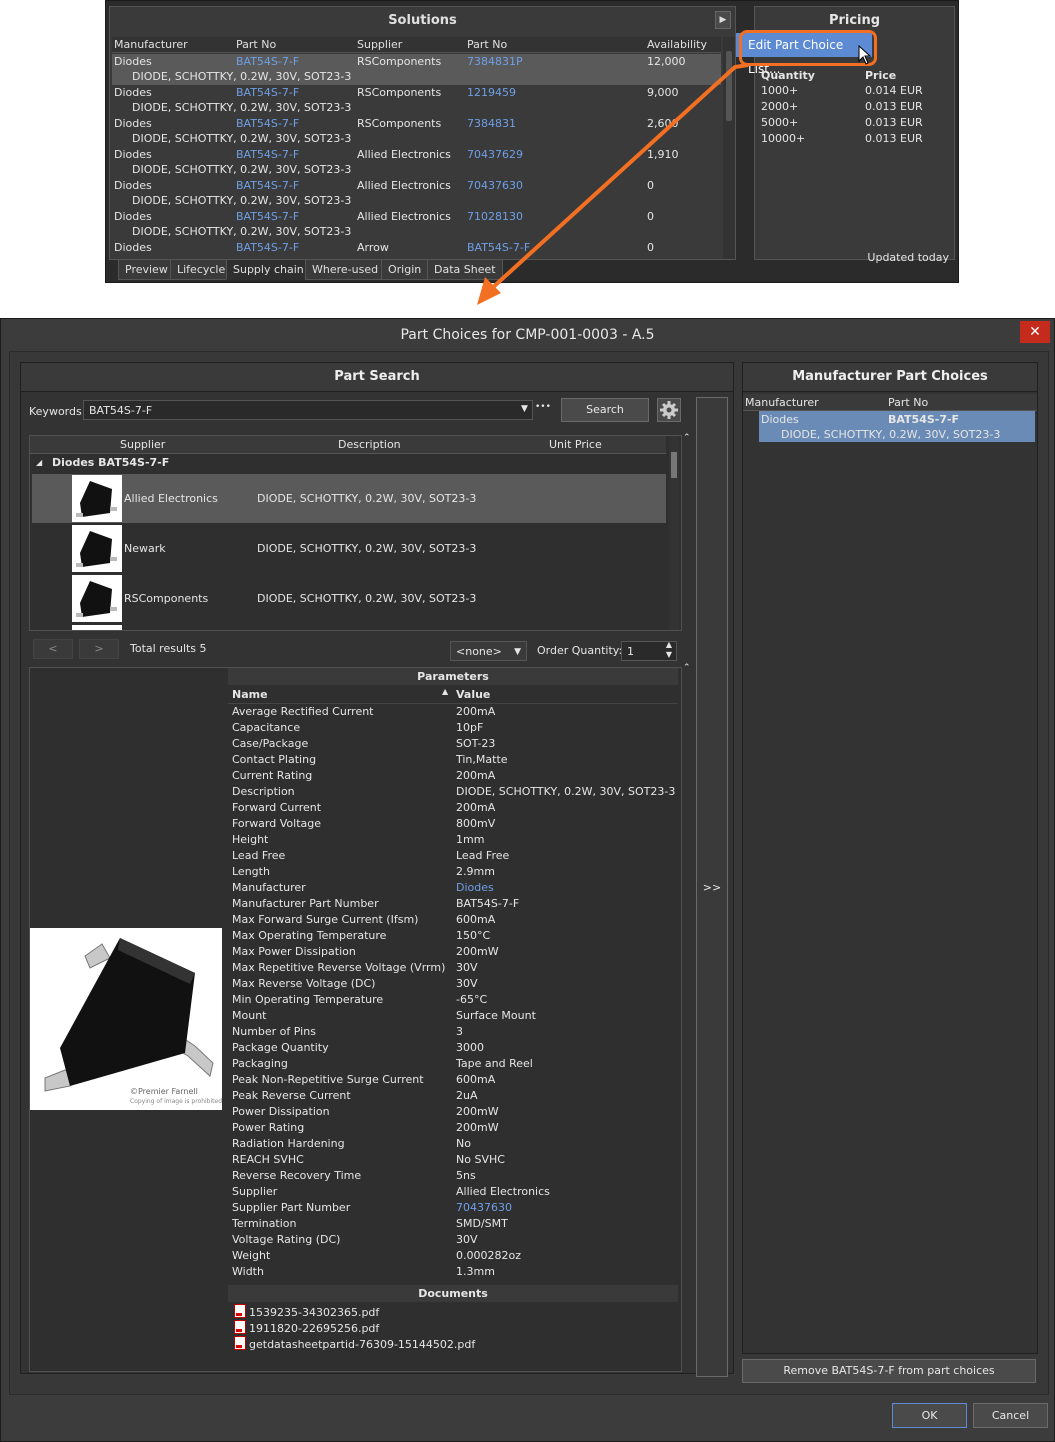 Image resolution: width=1055 pixels, height=1442 pixels. What do you see at coordinates (470, 727) in the screenshot?
I see `parameter-value: 10pF` at bounding box center [470, 727].